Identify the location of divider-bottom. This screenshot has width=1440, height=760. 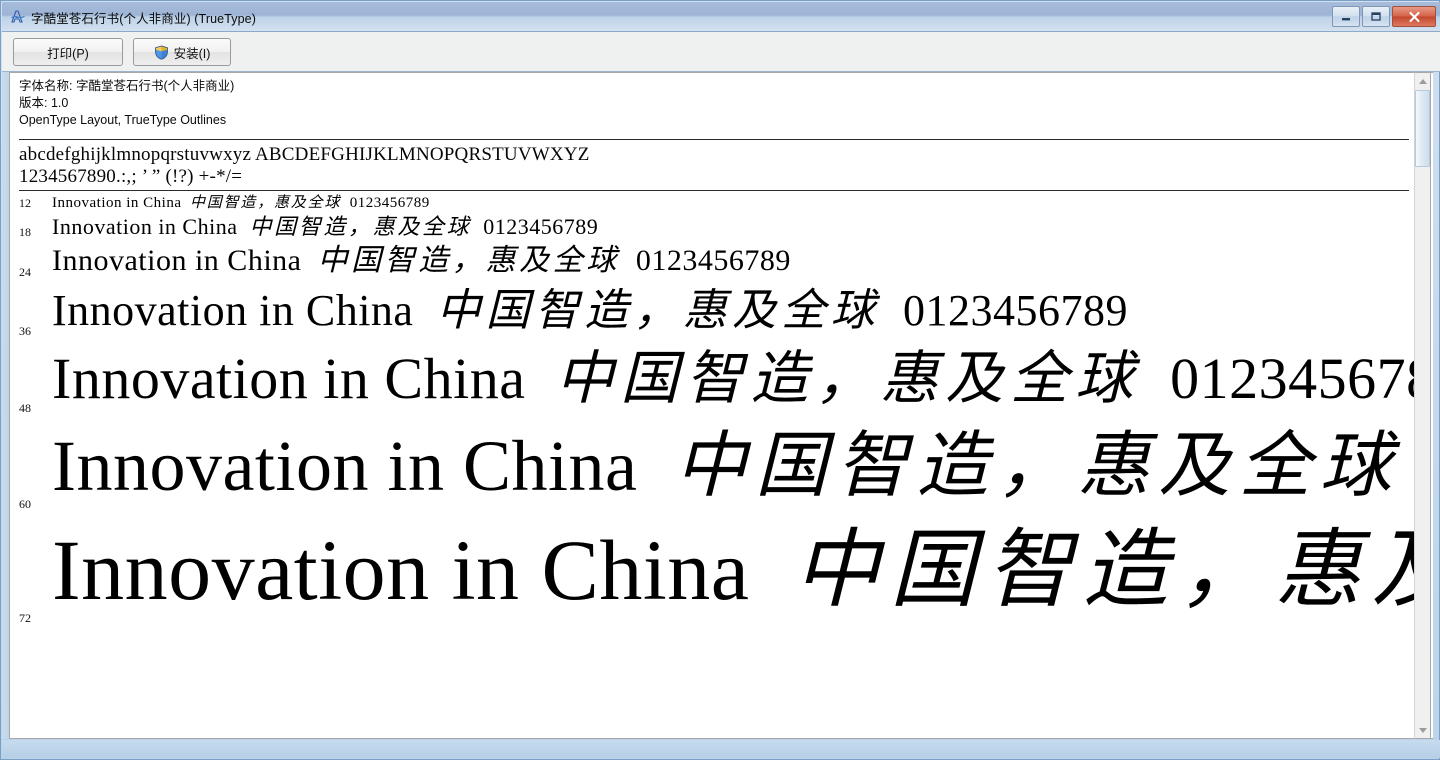
(714, 190).